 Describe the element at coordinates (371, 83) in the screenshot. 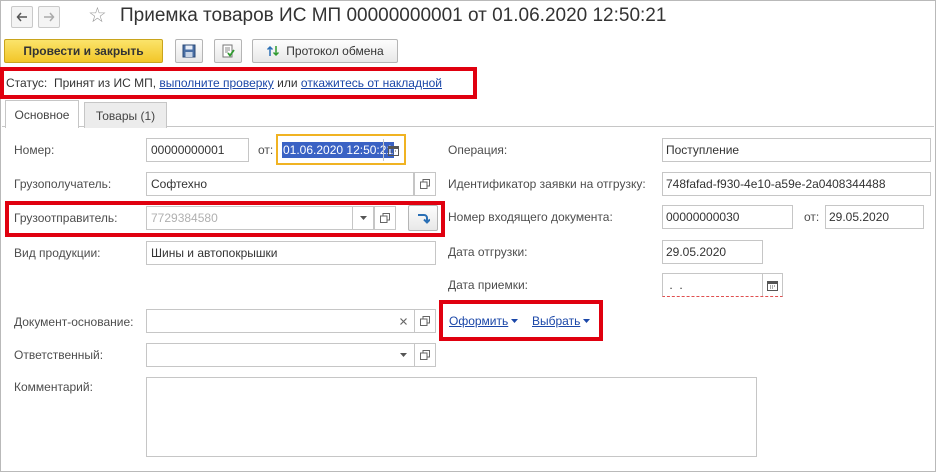

I see `refuse-link: откажитесь от накладной` at that location.